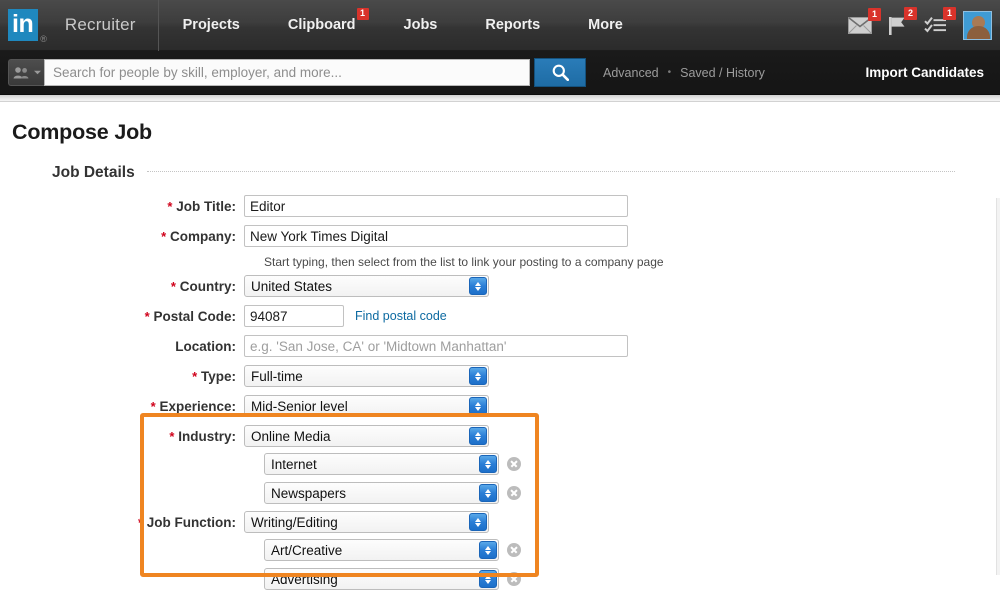  What do you see at coordinates (436, 206) in the screenshot?
I see `job-title-input` at bounding box center [436, 206].